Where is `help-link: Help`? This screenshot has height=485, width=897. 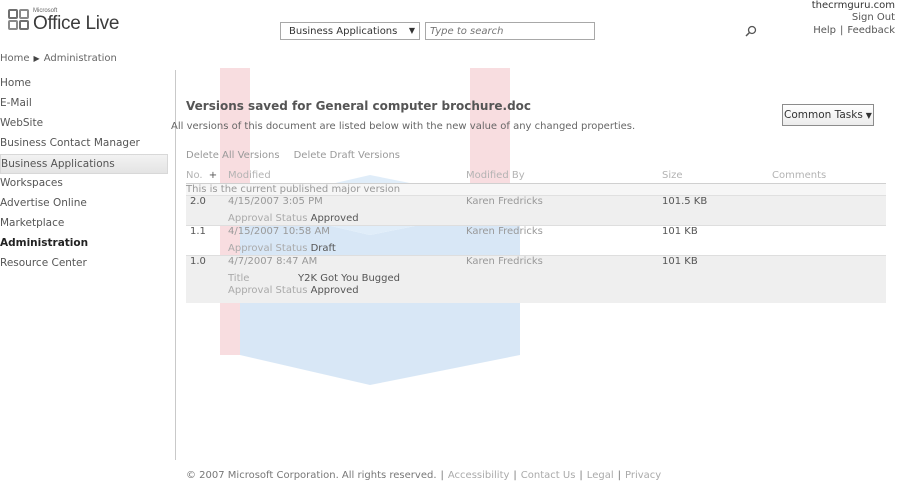 help-link: Help is located at coordinates (824, 31).